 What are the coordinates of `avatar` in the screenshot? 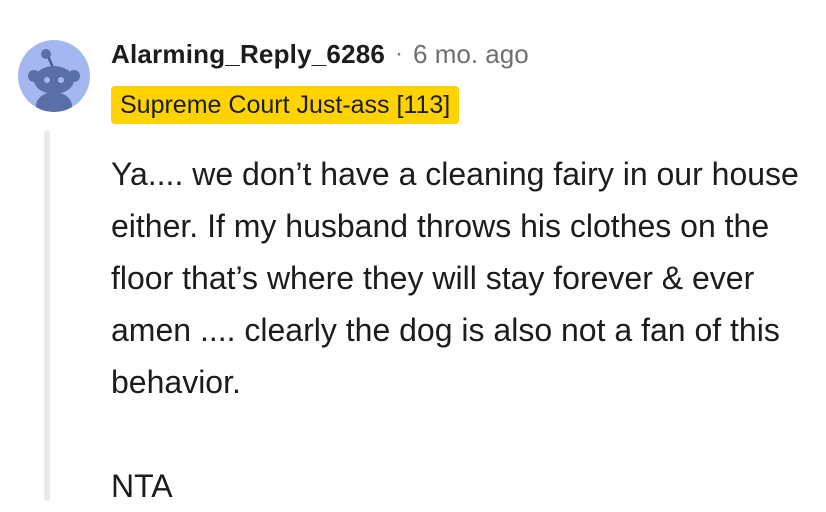 It's located at (54, 76).